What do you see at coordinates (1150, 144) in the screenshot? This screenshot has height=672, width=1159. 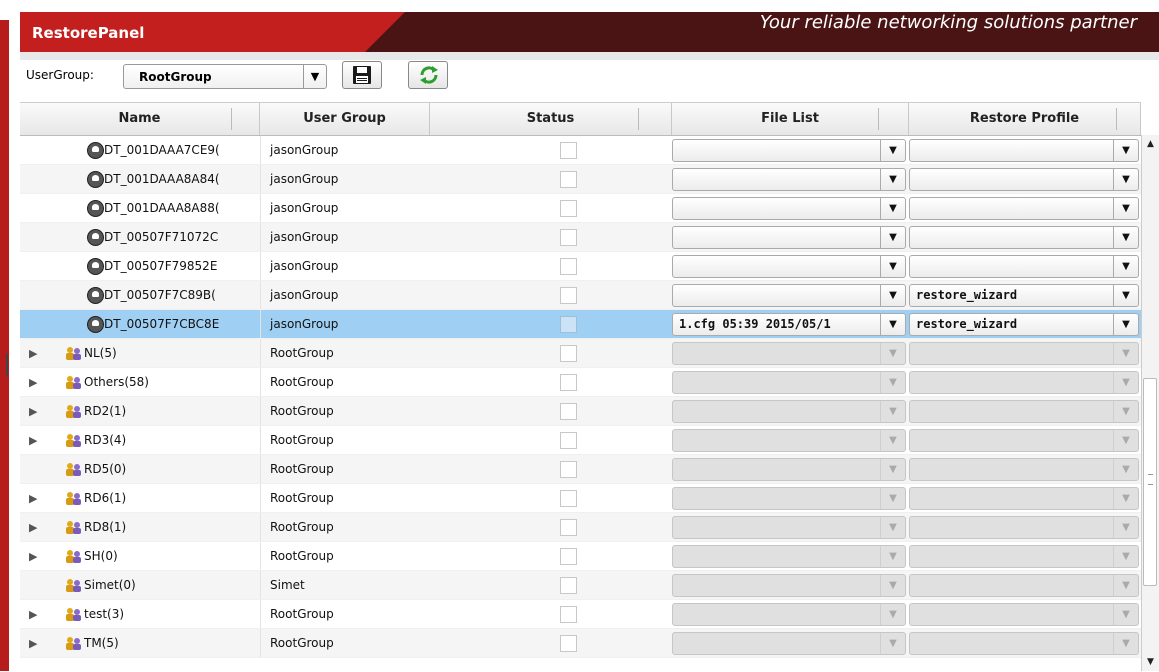 I see `scroll-up-arrow-icon: ▲` at bounding box center [1150, 144].